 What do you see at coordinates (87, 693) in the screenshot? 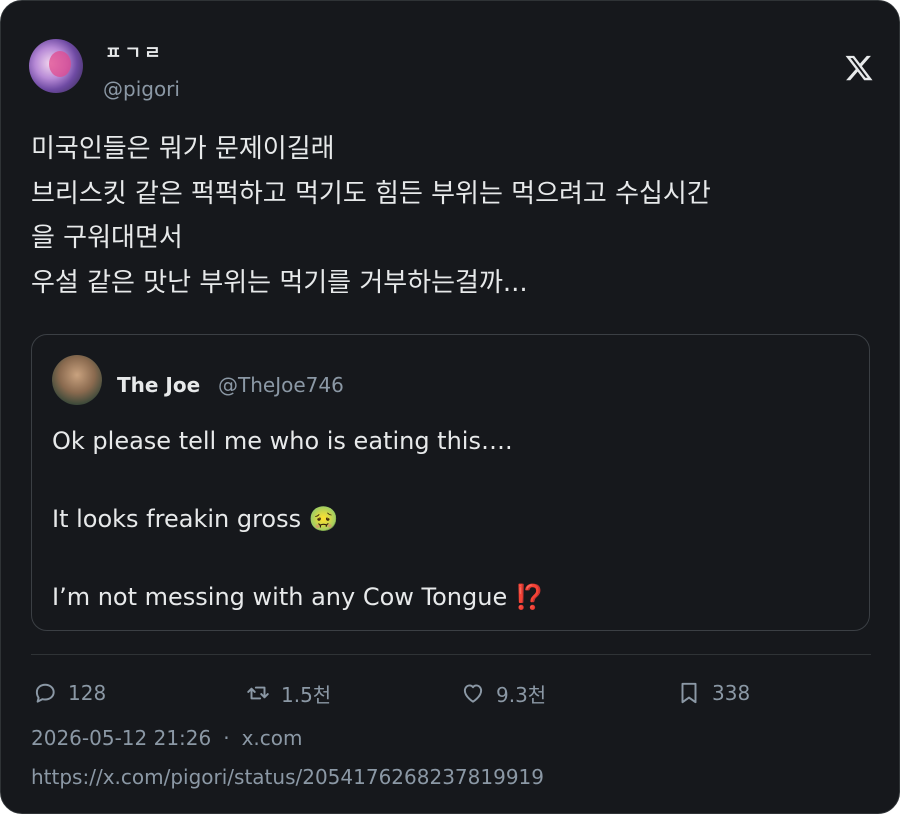
I see `reply-count: 128` at bounding box center [87, 693].